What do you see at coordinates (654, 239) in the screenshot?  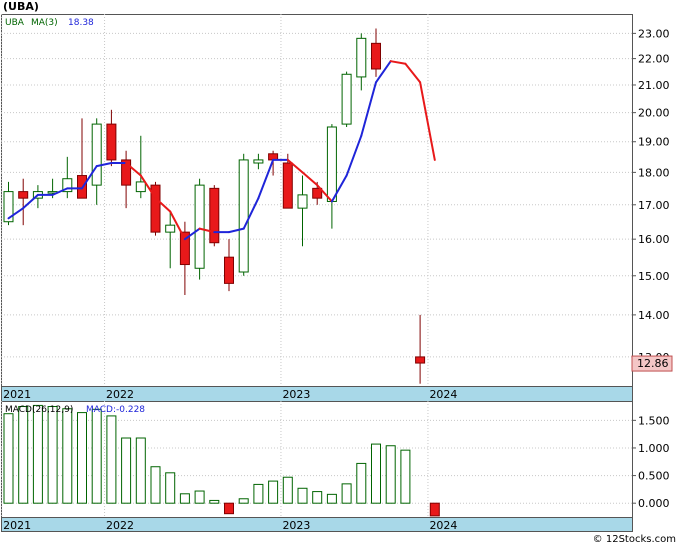 I see `price-tick-label: 16.00` at bounding box center [654, 239].